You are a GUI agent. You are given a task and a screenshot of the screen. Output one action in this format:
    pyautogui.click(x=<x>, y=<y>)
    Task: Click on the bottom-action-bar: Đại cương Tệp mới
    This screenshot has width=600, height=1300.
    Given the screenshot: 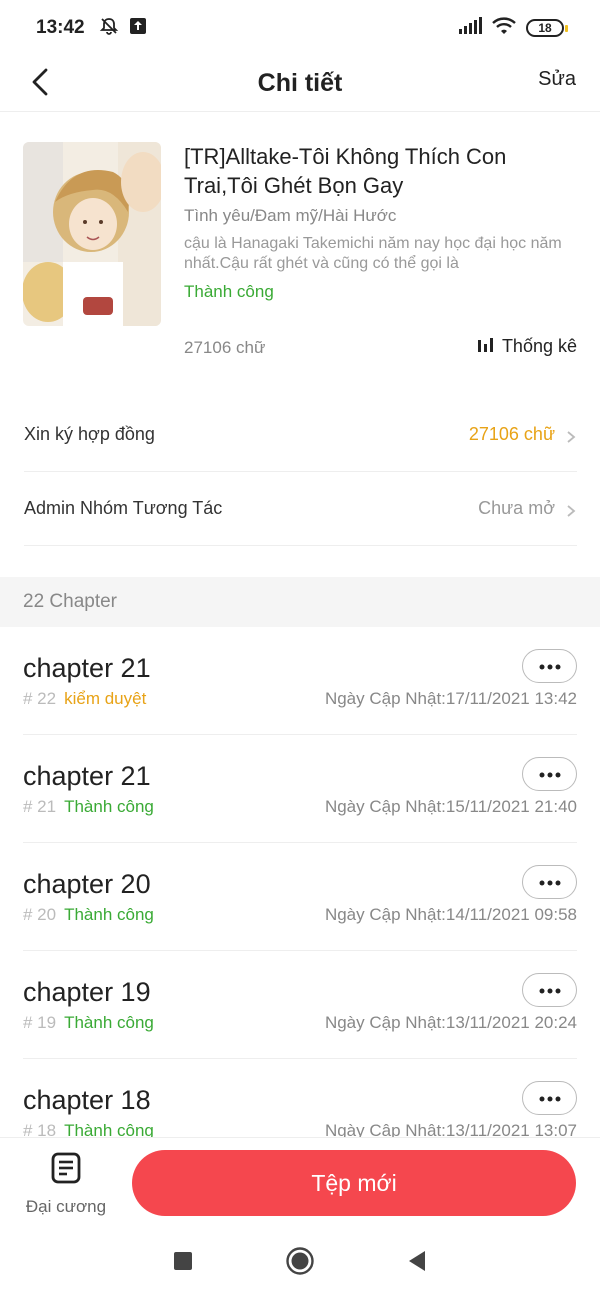 What is the action you would take?
    pyautogui.click(x=300, y=1182)
    